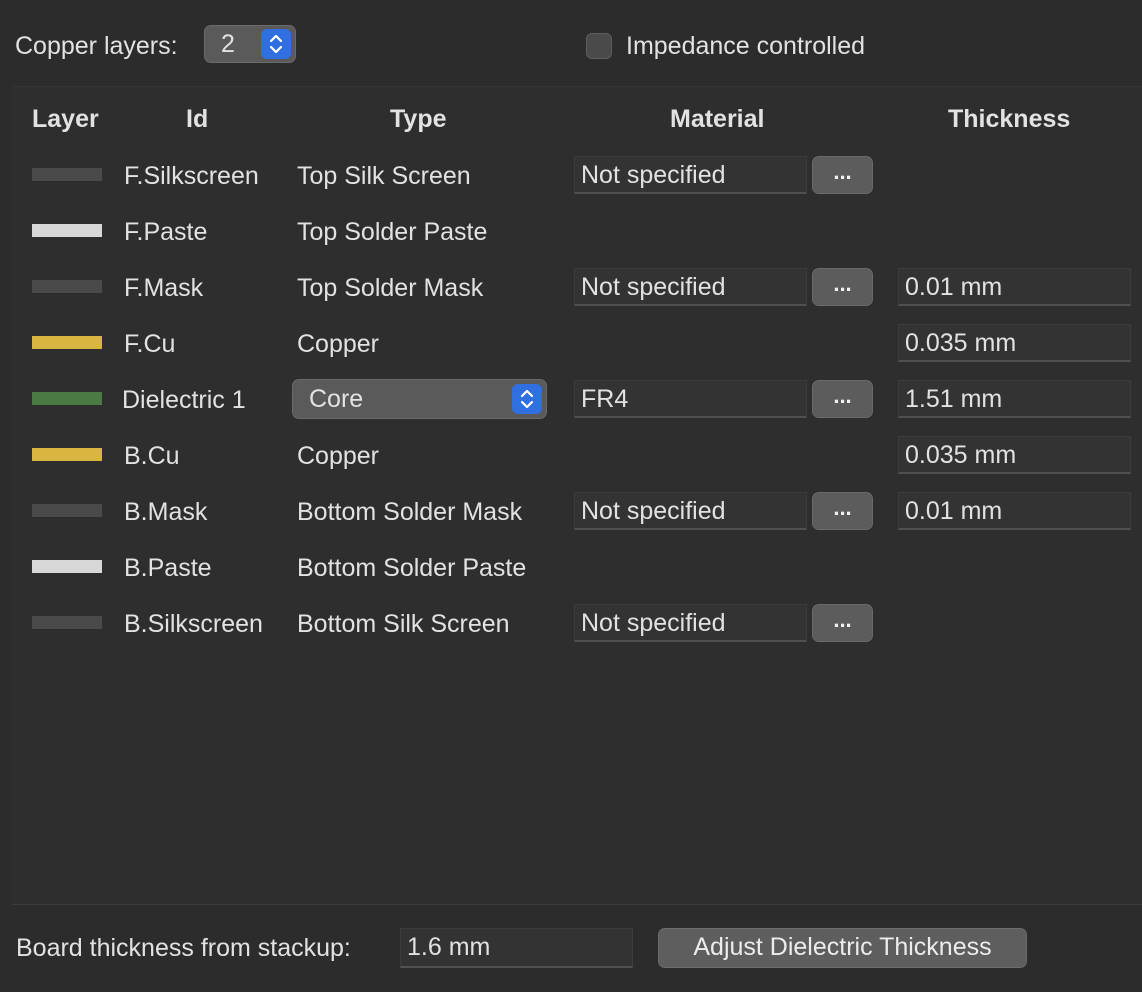 Image resolution: width=1142 pixels, height=992 pixels. I want to click on board-thickness-label: Board thickness from stackup:, so click(183, 948).